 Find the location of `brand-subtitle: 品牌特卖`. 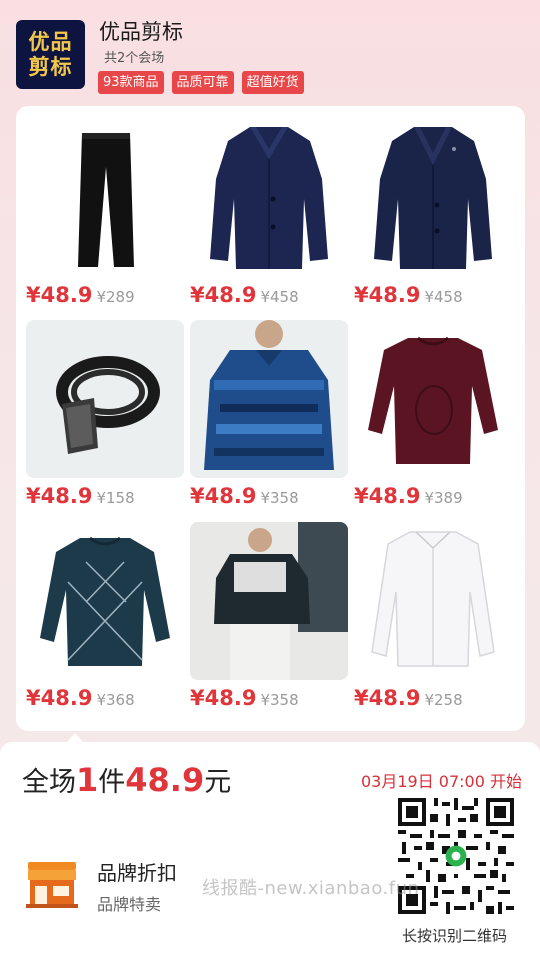

brand-subtitle: 品牌特卖 is located at coordinates (129, 904).